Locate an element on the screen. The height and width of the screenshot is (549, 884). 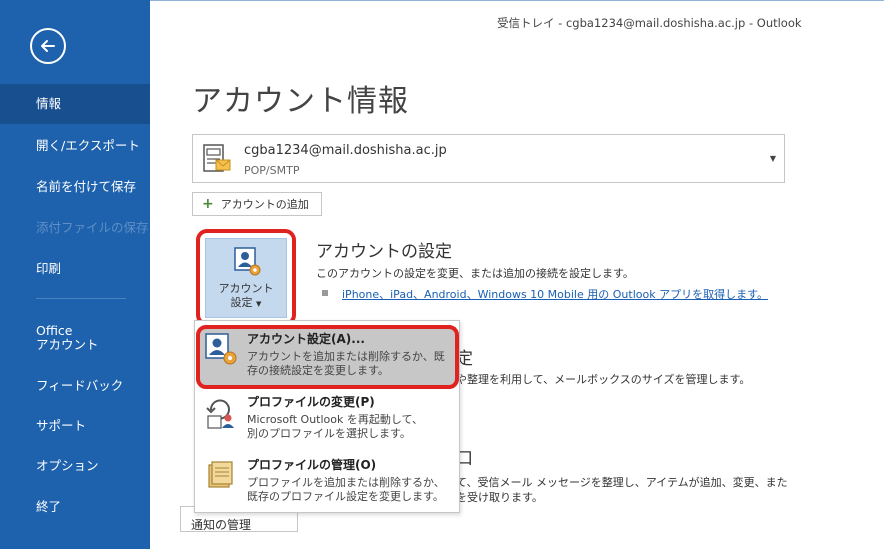
account-type: POP/SMTP is located at coordinates (272, 170).